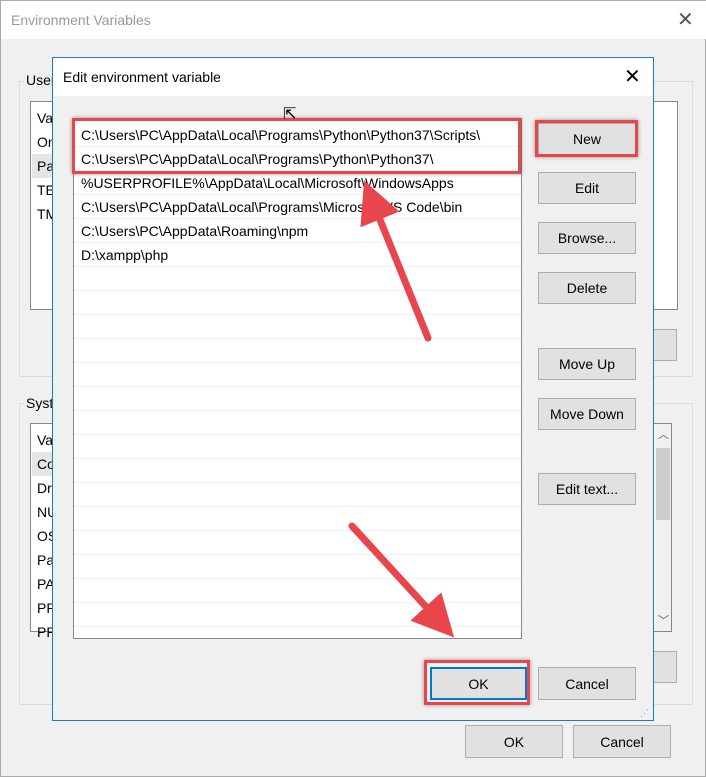 The width and height of the screenshot is (706, 777). What do you see at coordinates (401, 580) in the screenshot?
I see `arrow-to-ok` at bounding box center [401, 580].